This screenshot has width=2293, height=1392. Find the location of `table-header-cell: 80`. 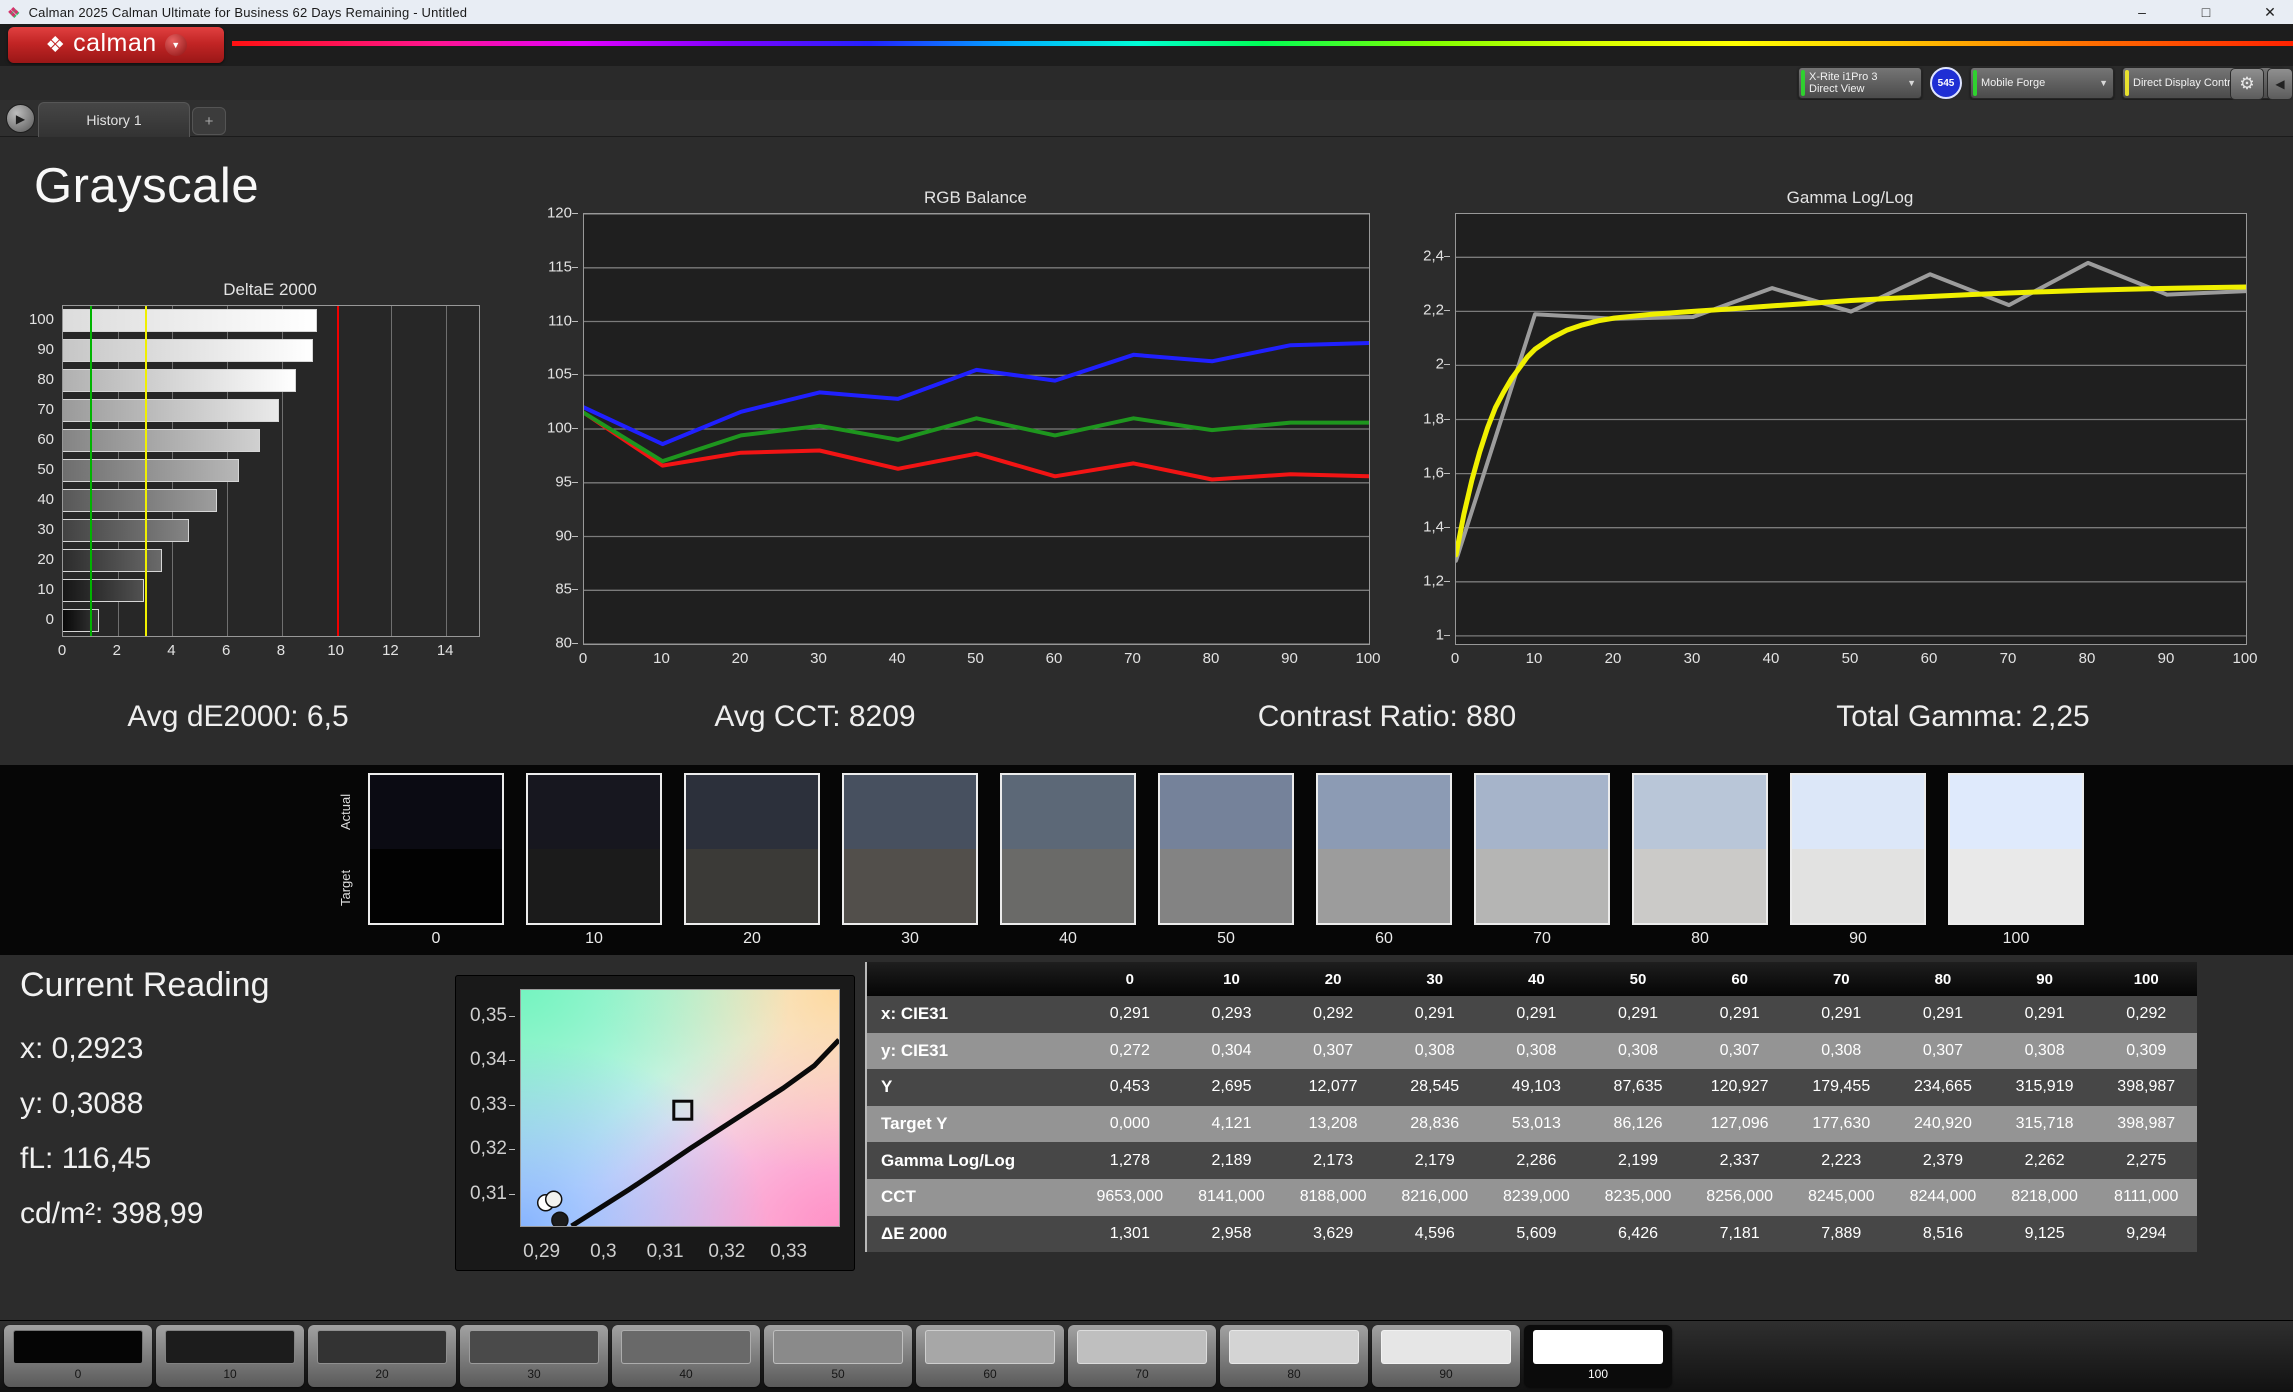

table-header-cell: 80 is located at coordinates (1943, 979).